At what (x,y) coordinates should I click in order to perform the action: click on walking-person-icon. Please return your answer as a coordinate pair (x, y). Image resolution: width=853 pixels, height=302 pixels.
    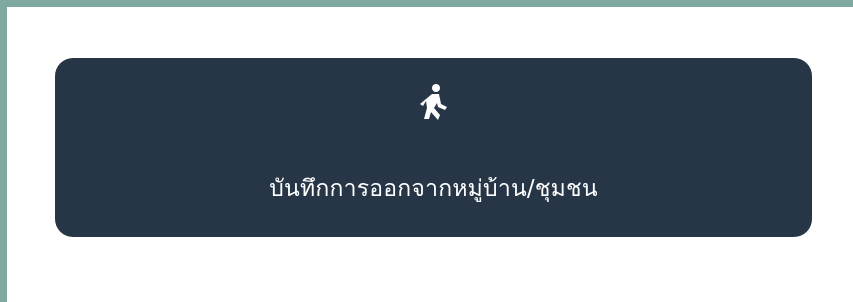
    Looking at the image, I should click on (434, 103).